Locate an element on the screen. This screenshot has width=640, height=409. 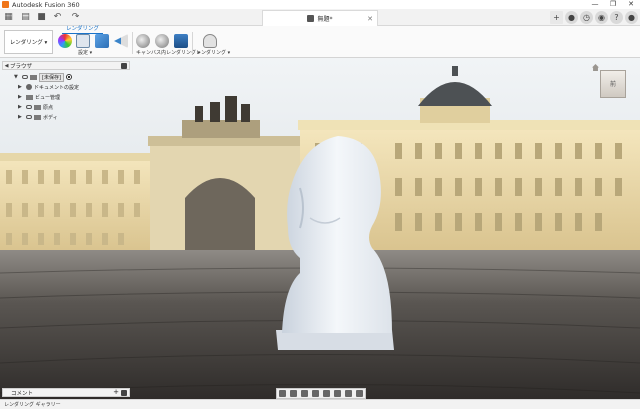
activate-radio-icon is located at coordinates (68, 77).